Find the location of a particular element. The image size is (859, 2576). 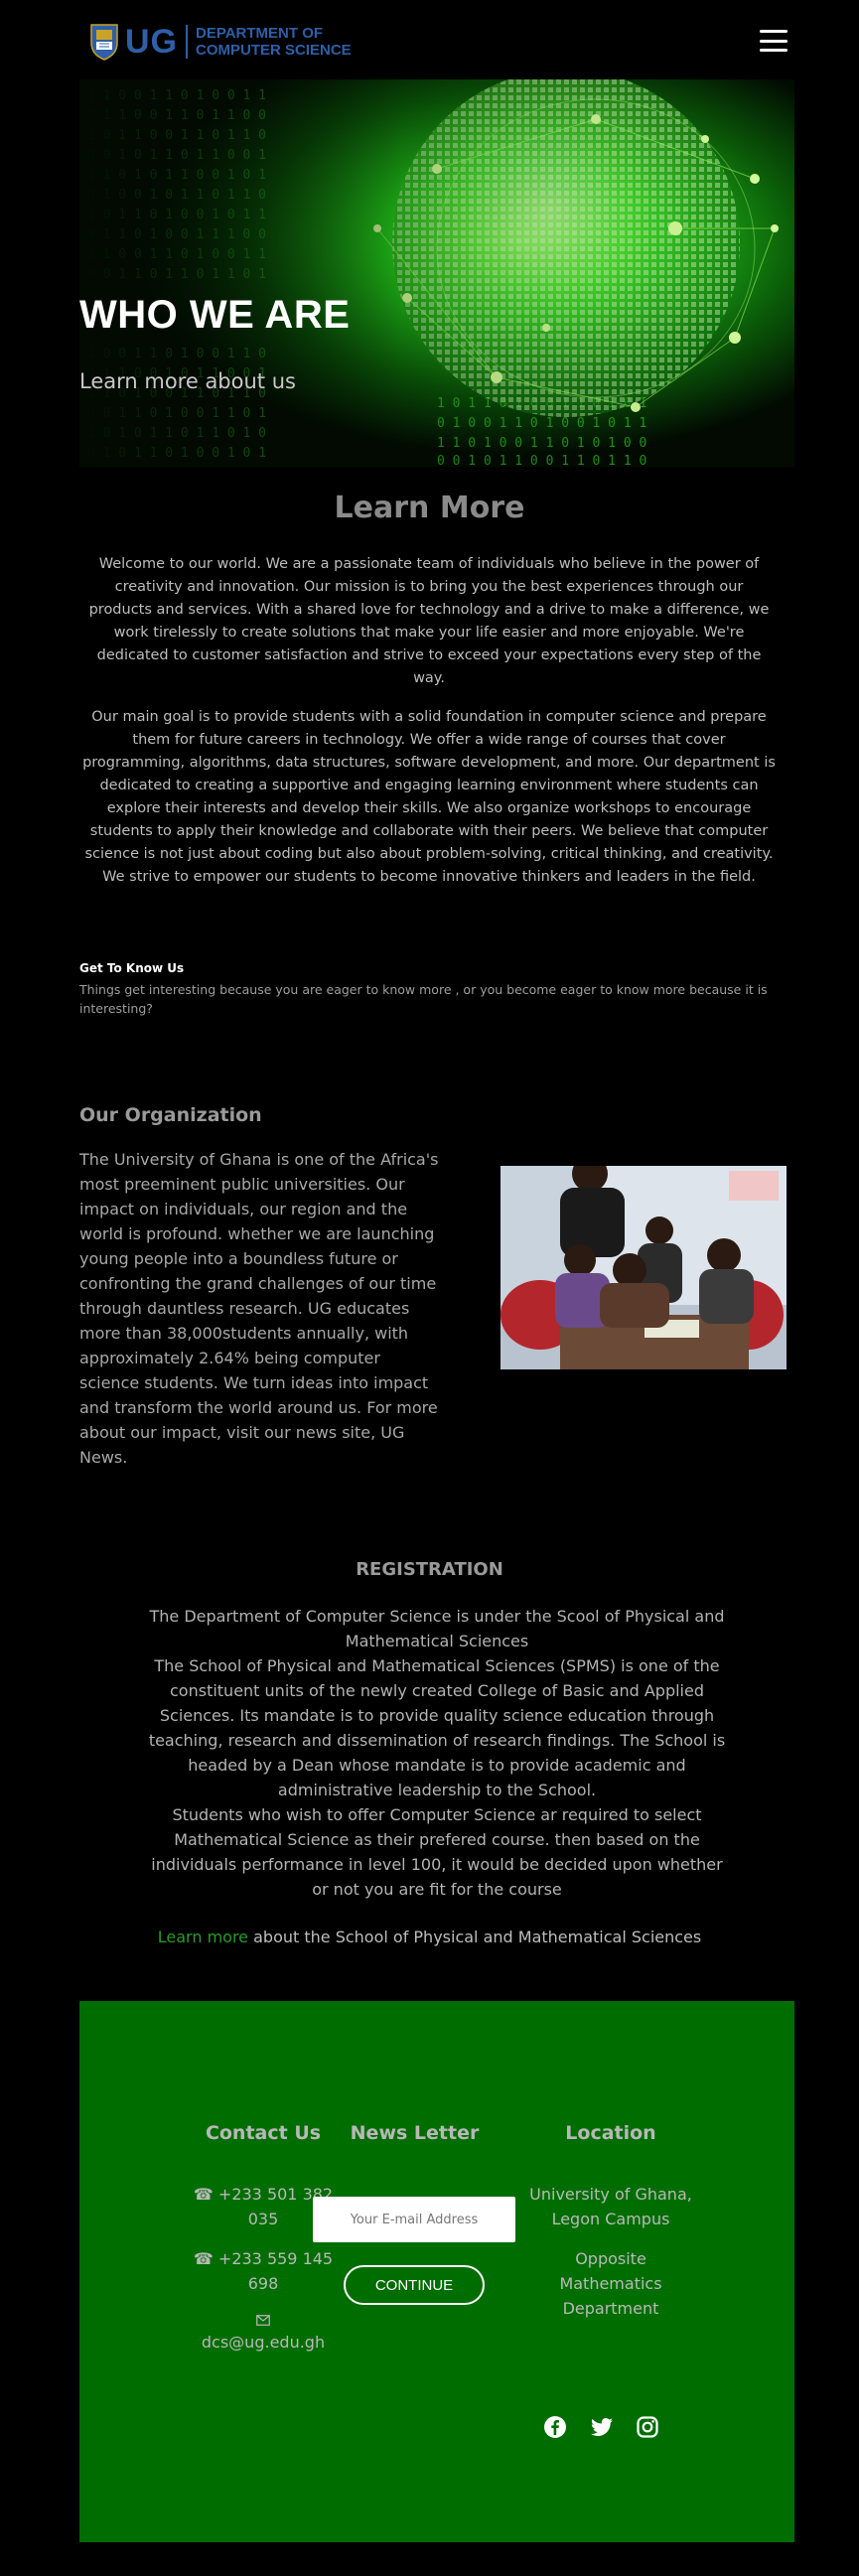

organization-title: Our Organization is located at coordinates (170, 1115).